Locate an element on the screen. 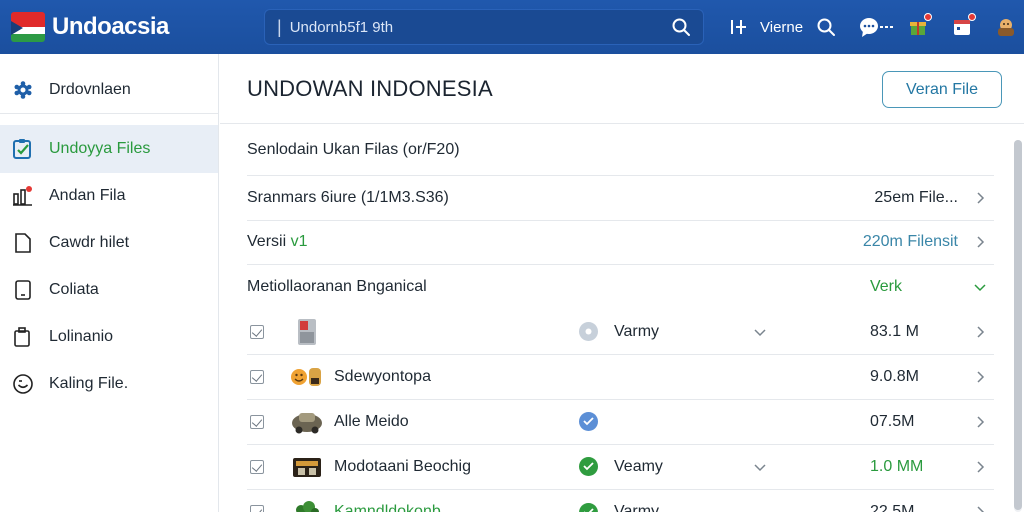 The image size is (1024, 512). top-bar: Undoacsia | Vierne is located at coordinates (512, 27).